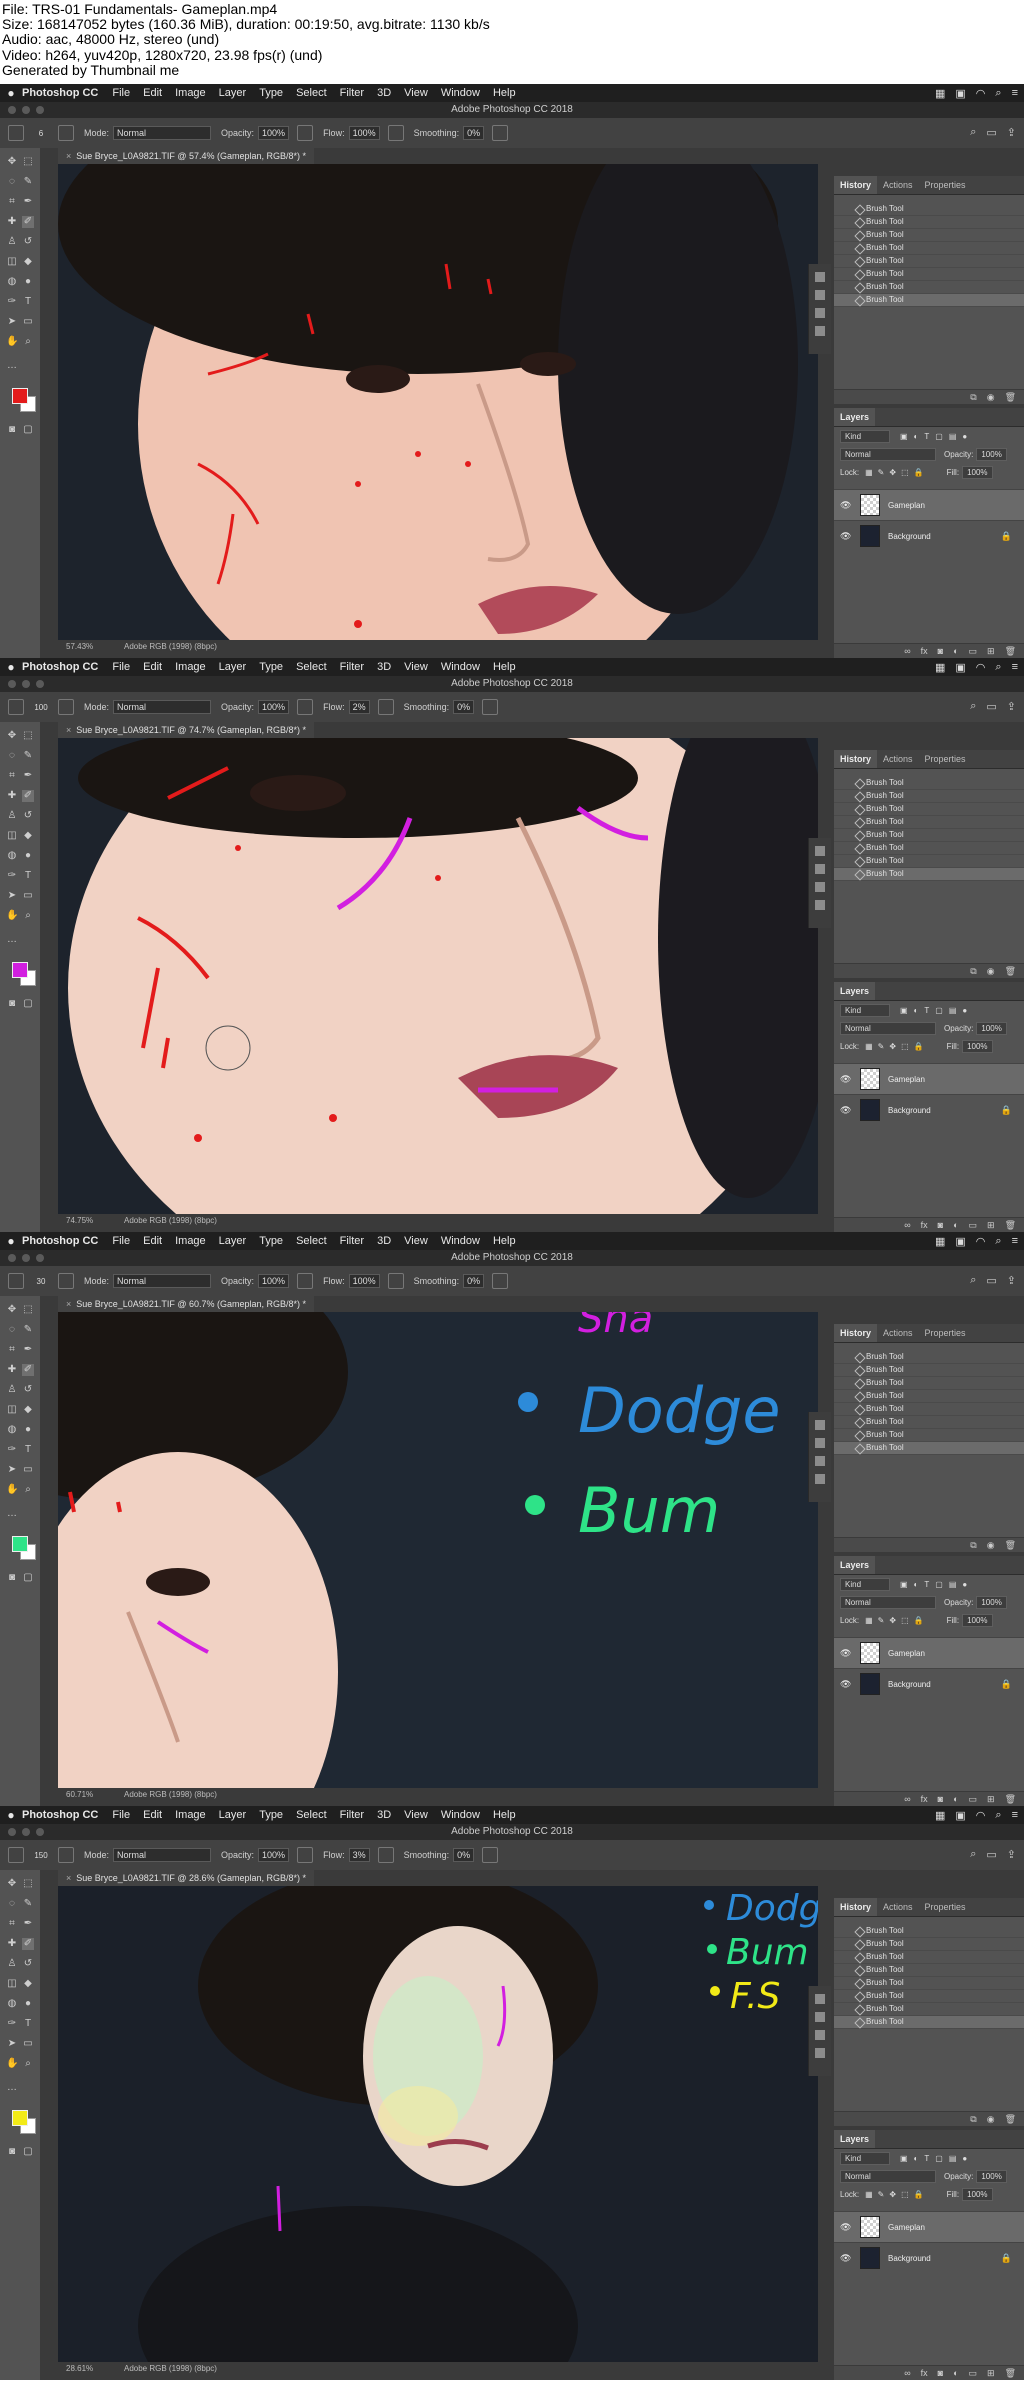 Image resolution: width=1024 pixels, height=2387 pixels. I want to click on eraser-icon: ◫, so click(12, 262).